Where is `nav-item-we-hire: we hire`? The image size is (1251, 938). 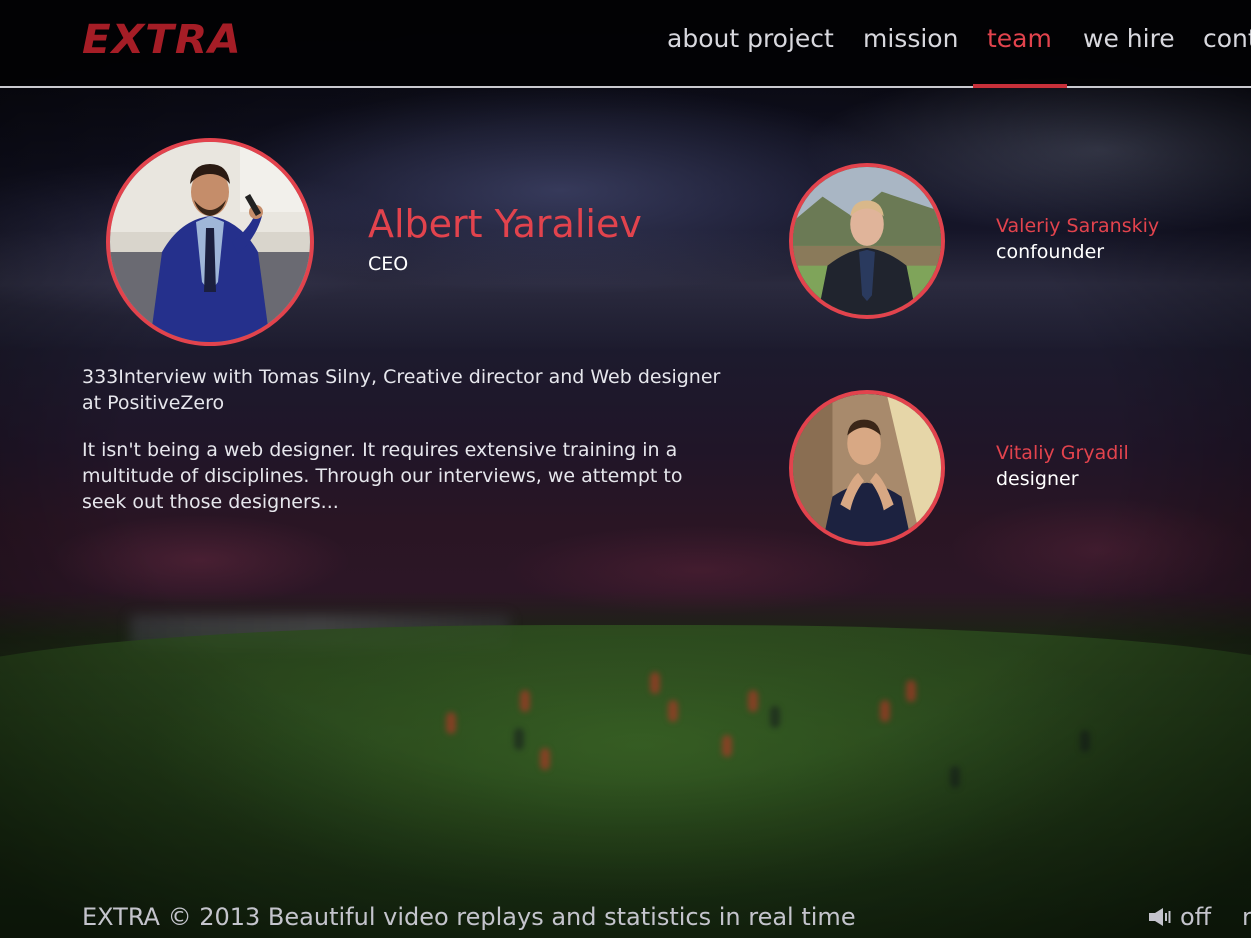 nav-item-we-hire: we hire is located at coordinates (1129, 39).